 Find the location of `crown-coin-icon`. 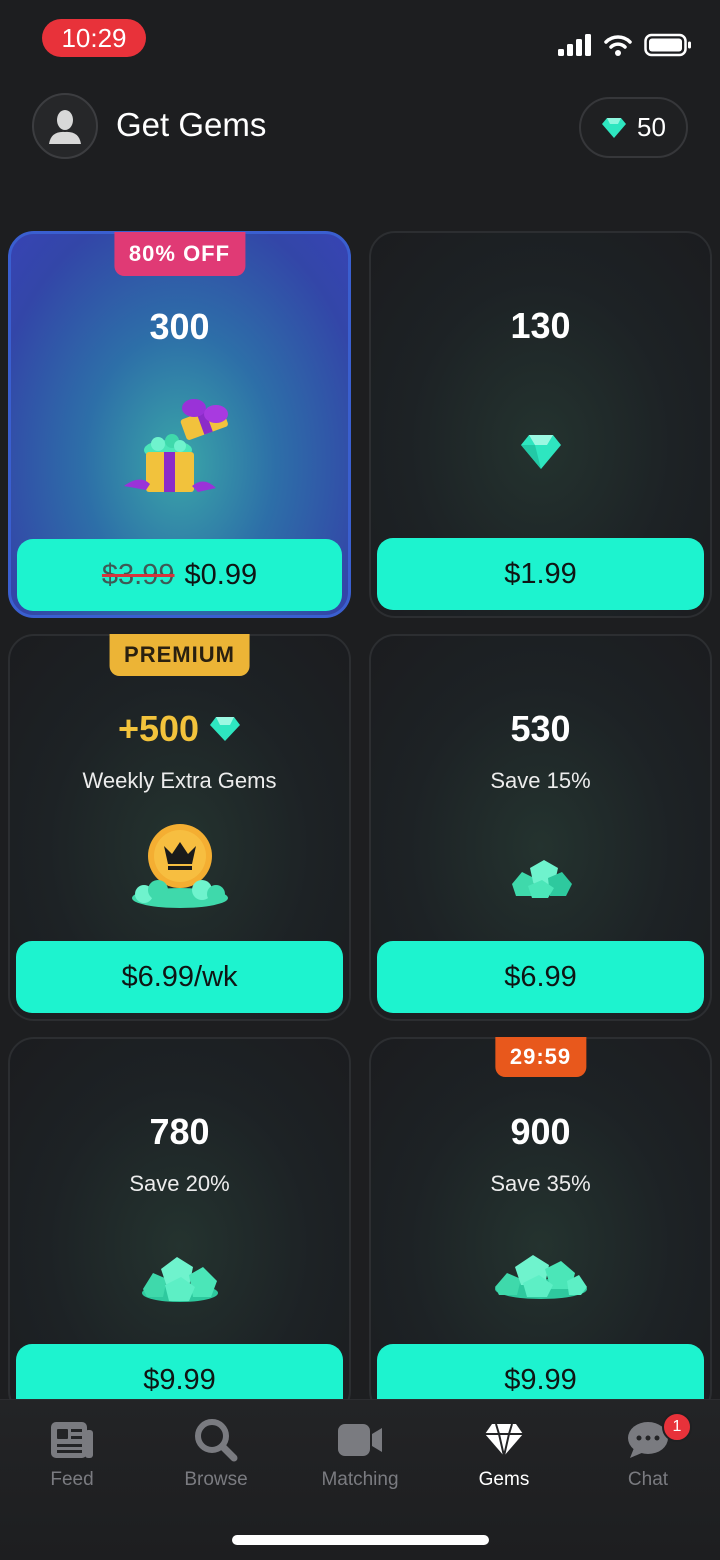

crown-coin-icon is located at coordinates (179, 866).